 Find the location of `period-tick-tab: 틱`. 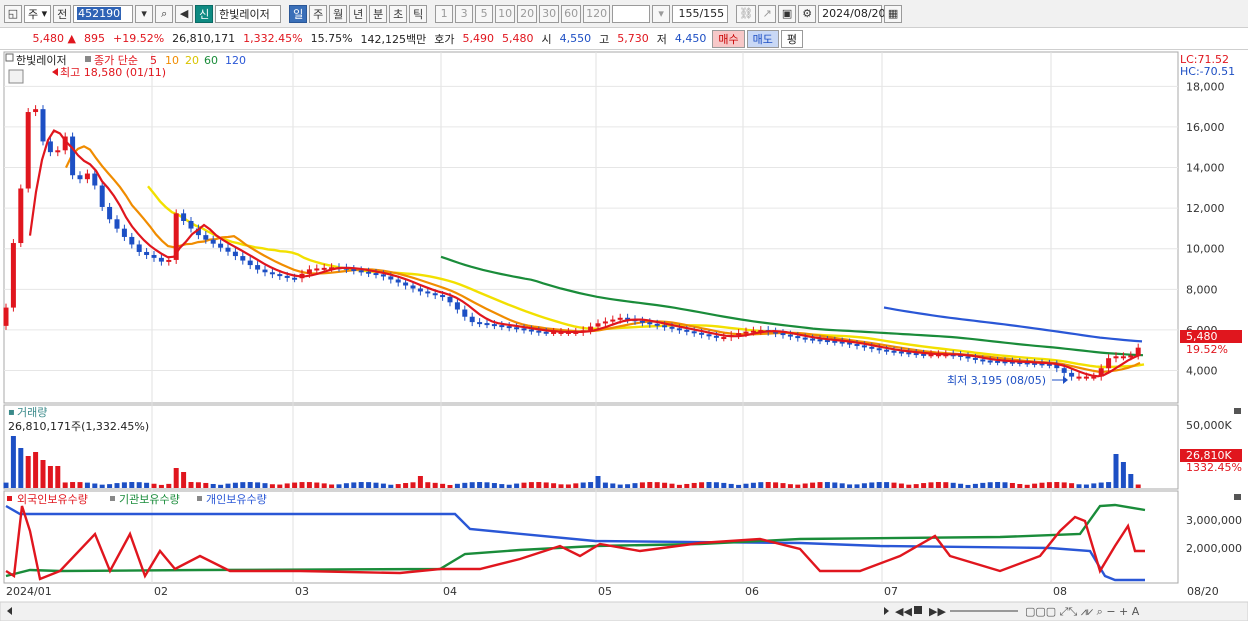

period-tick-tab: 틱 is located at coordinates (418, 13).